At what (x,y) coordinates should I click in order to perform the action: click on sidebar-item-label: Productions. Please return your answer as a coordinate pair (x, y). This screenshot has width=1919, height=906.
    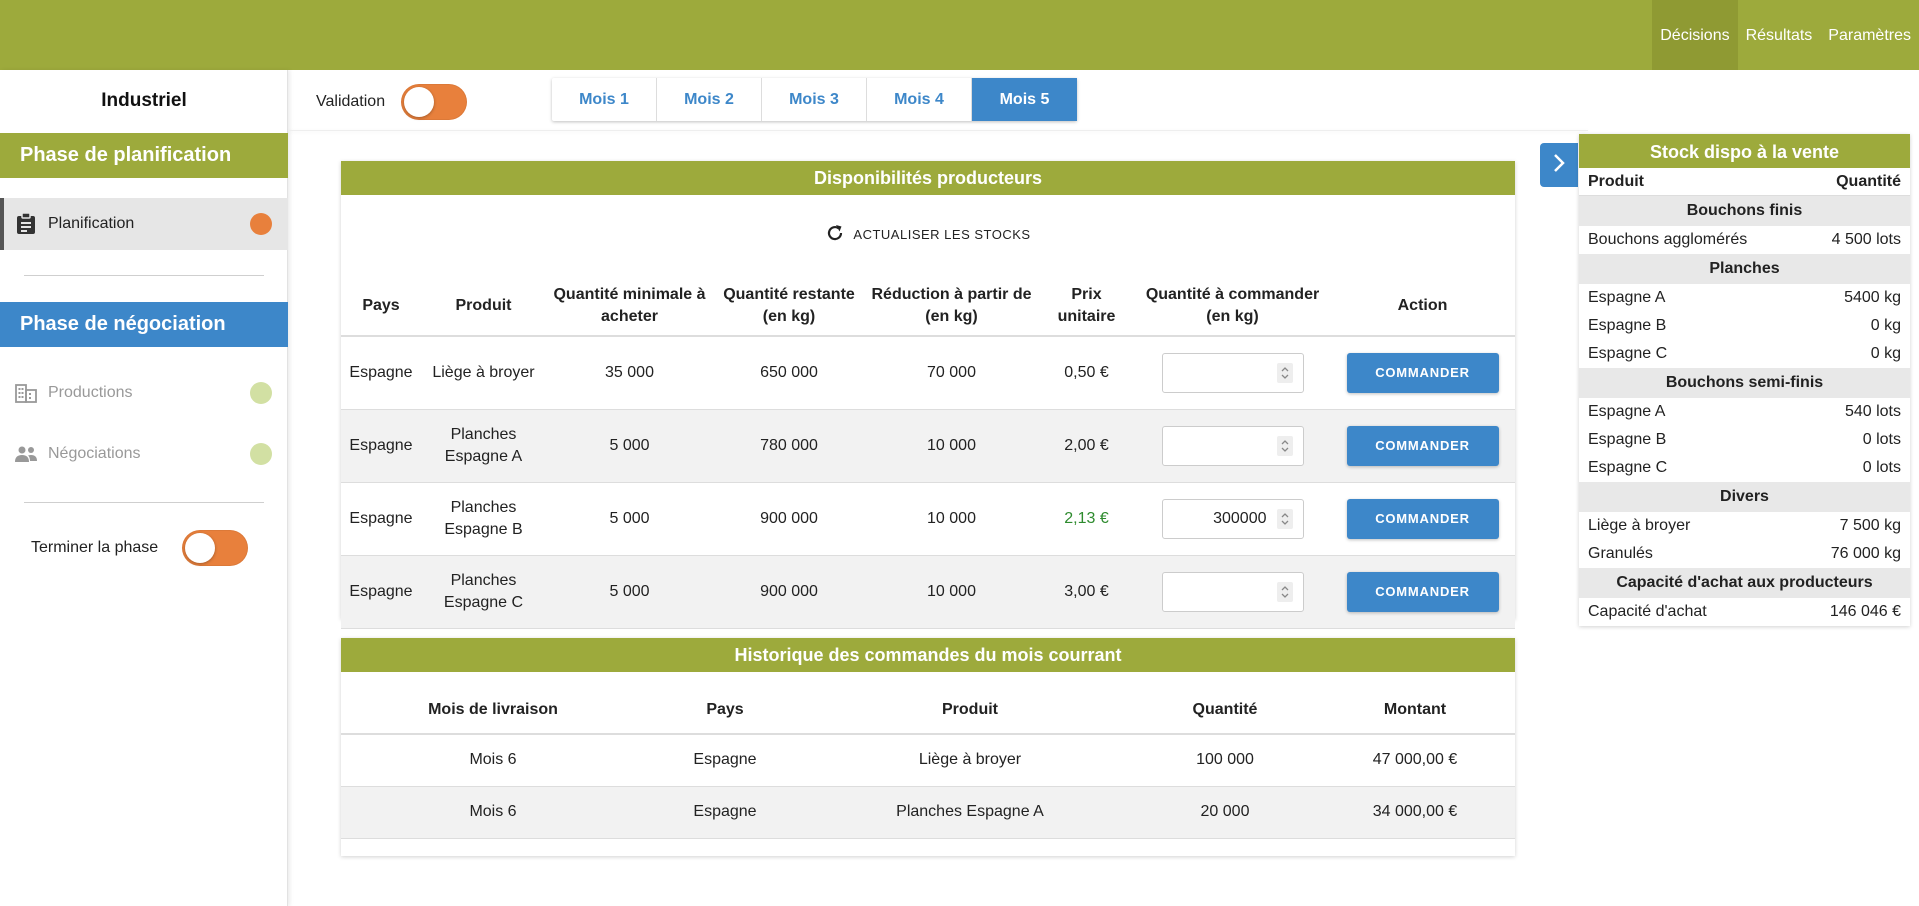
    Looking at the image, I should click on (90, 392).